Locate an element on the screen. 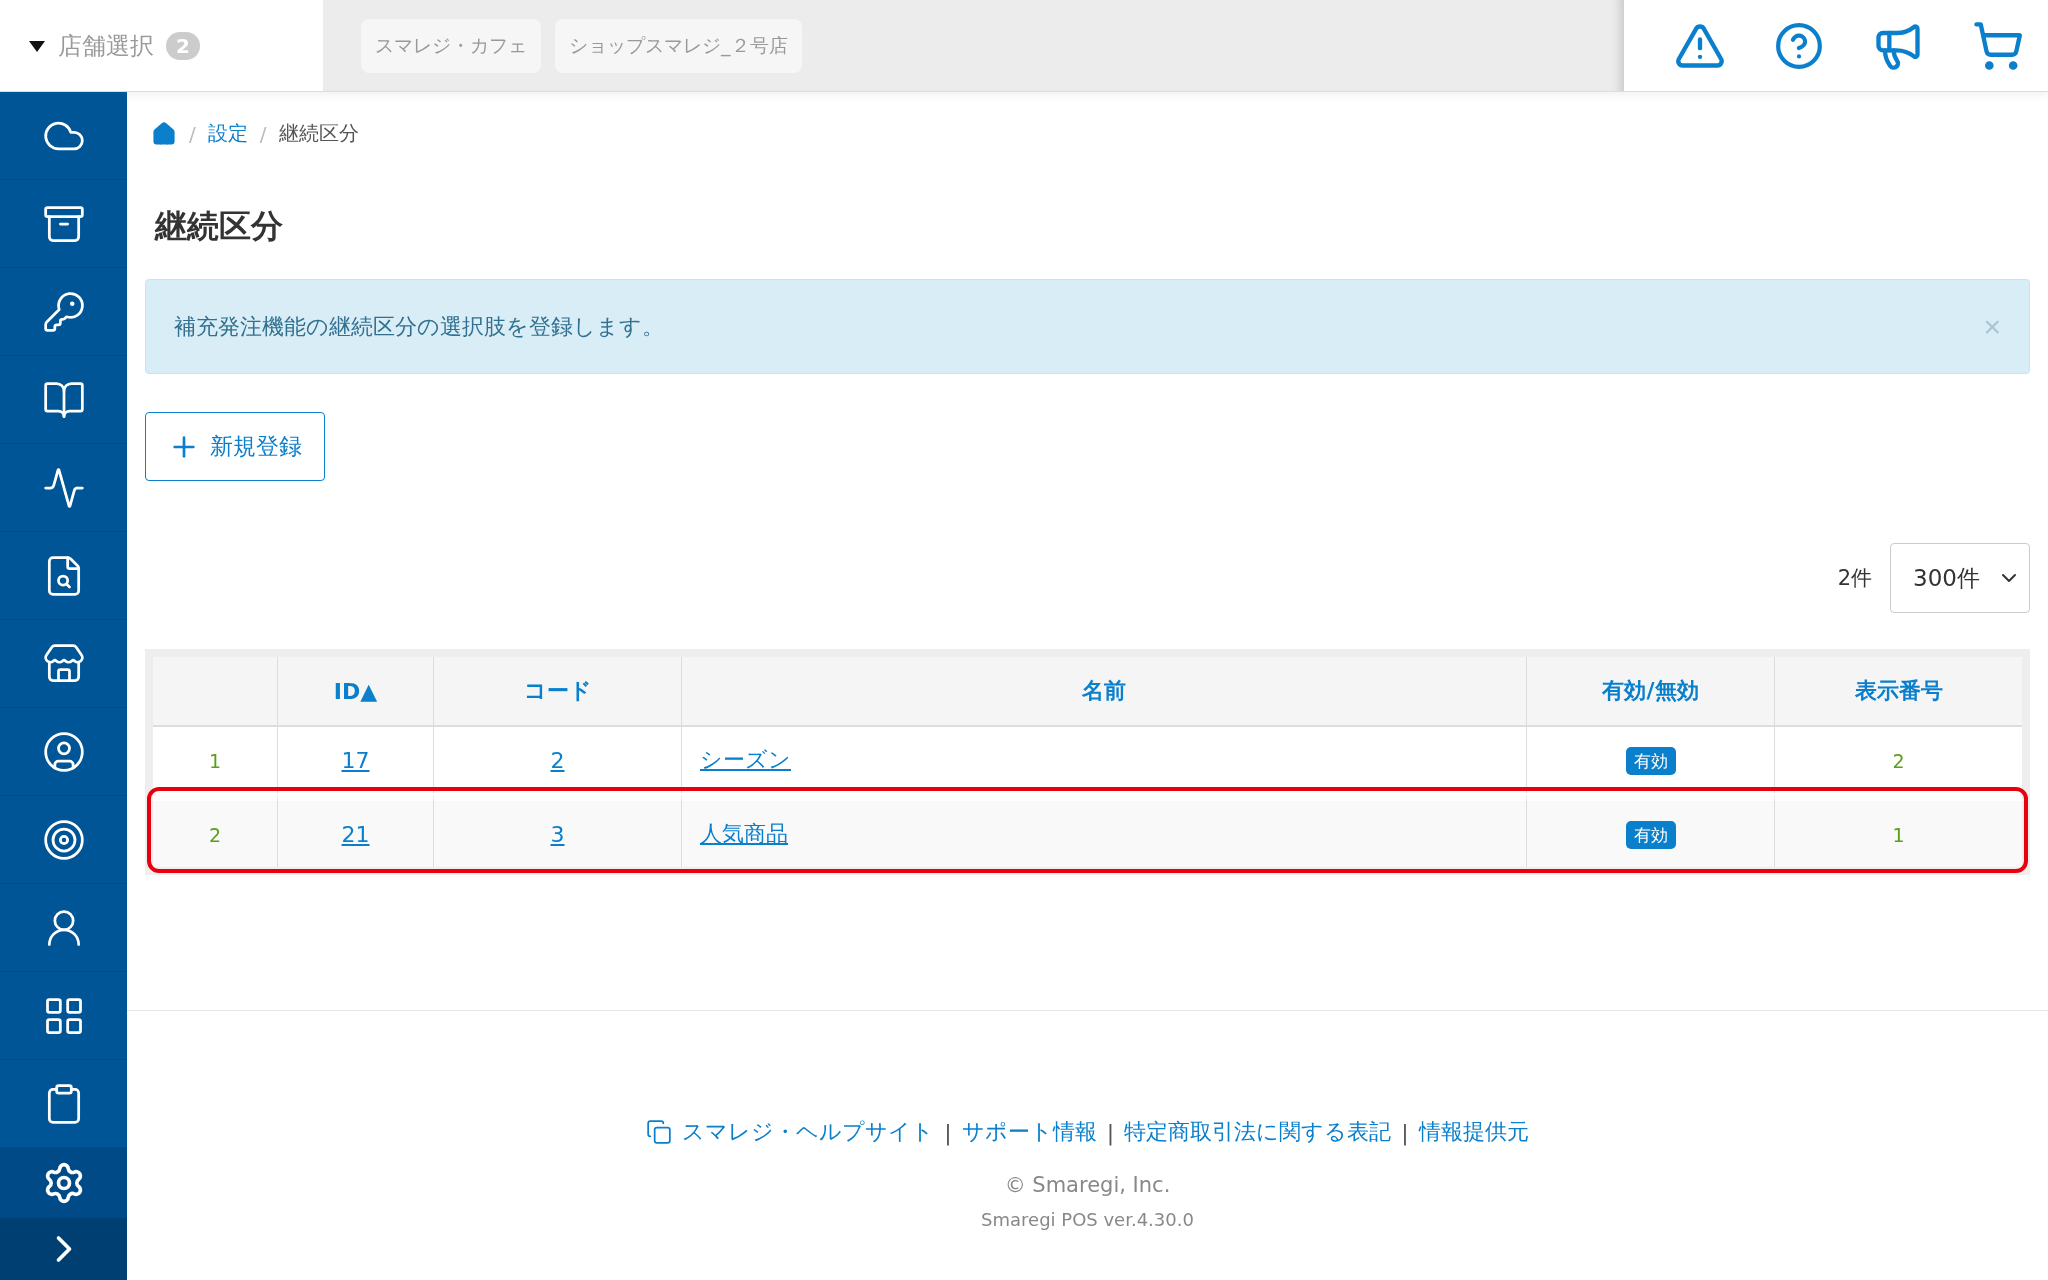  version-text: Smaregi POS ver.4.30.0 is located at coordinates (1087, 1219).